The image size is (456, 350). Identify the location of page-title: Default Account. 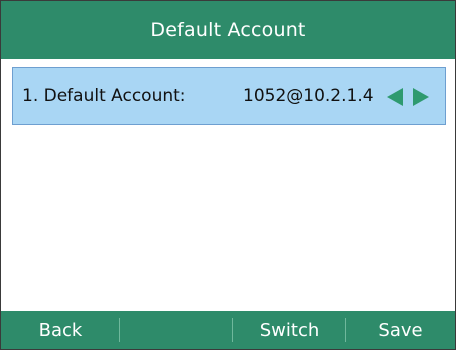
(228, 30).